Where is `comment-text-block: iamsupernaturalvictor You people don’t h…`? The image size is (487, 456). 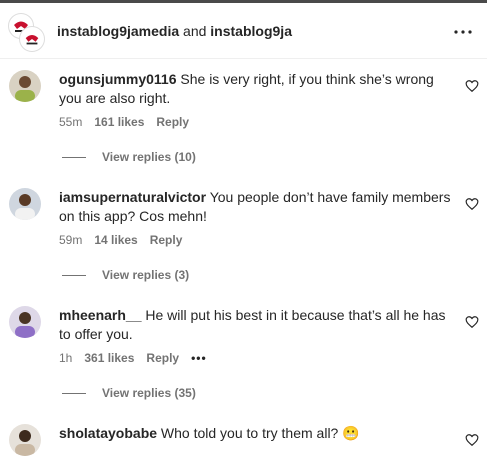
comment-text-block: iamsupernaturalvictor You people don’t h… is located at coordinates (255, 207).